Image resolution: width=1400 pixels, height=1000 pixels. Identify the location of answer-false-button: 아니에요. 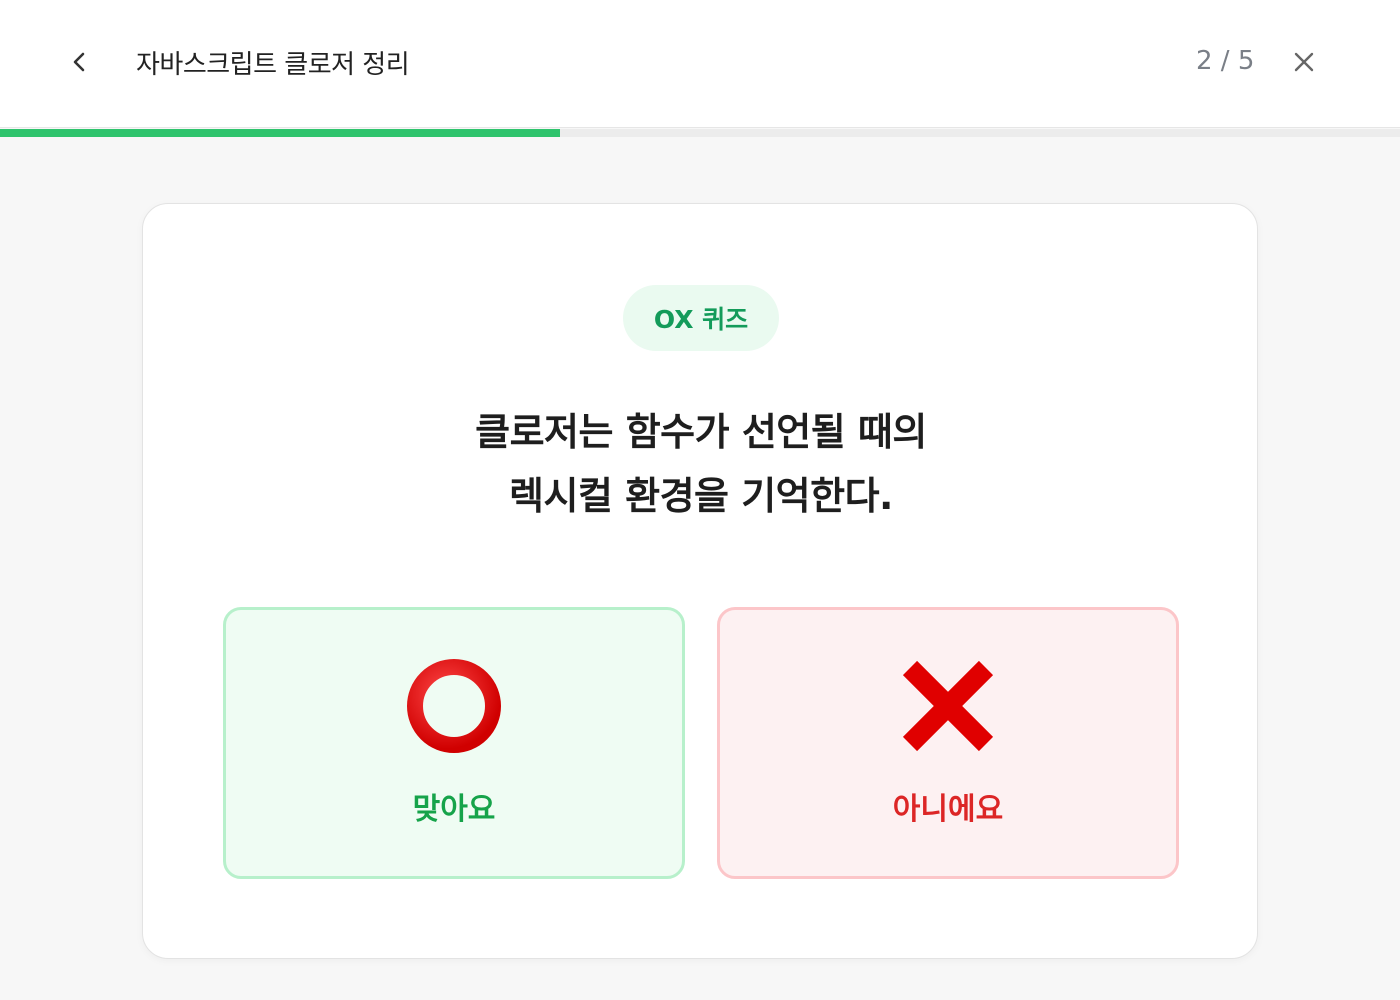
(948, 743).